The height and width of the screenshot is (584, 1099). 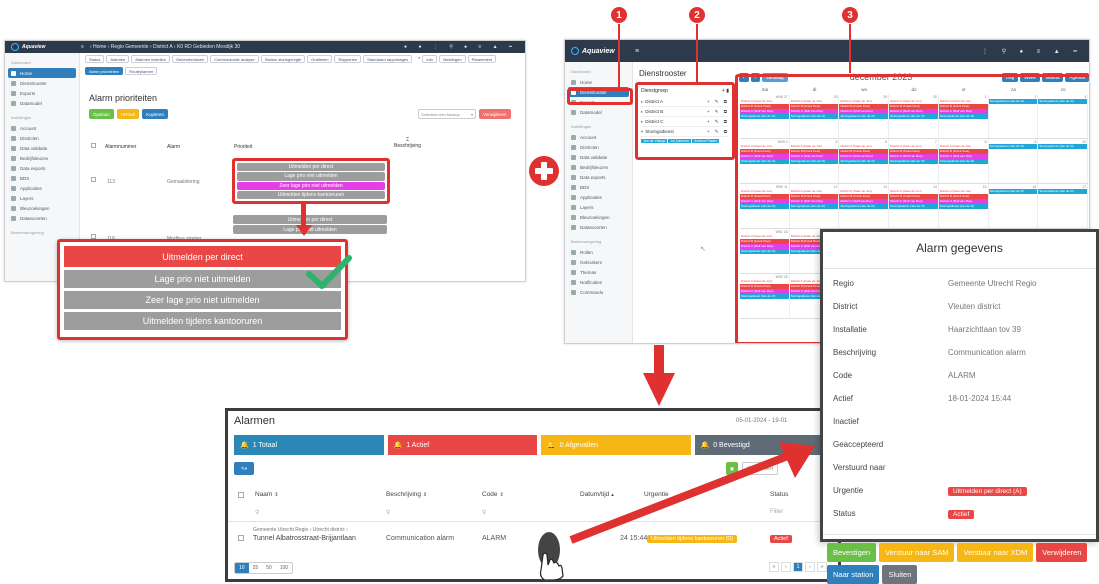 I want to click on row-name: Tunnel Albatrosstraat-Brijjantlaan, so click(x=304, y=538).